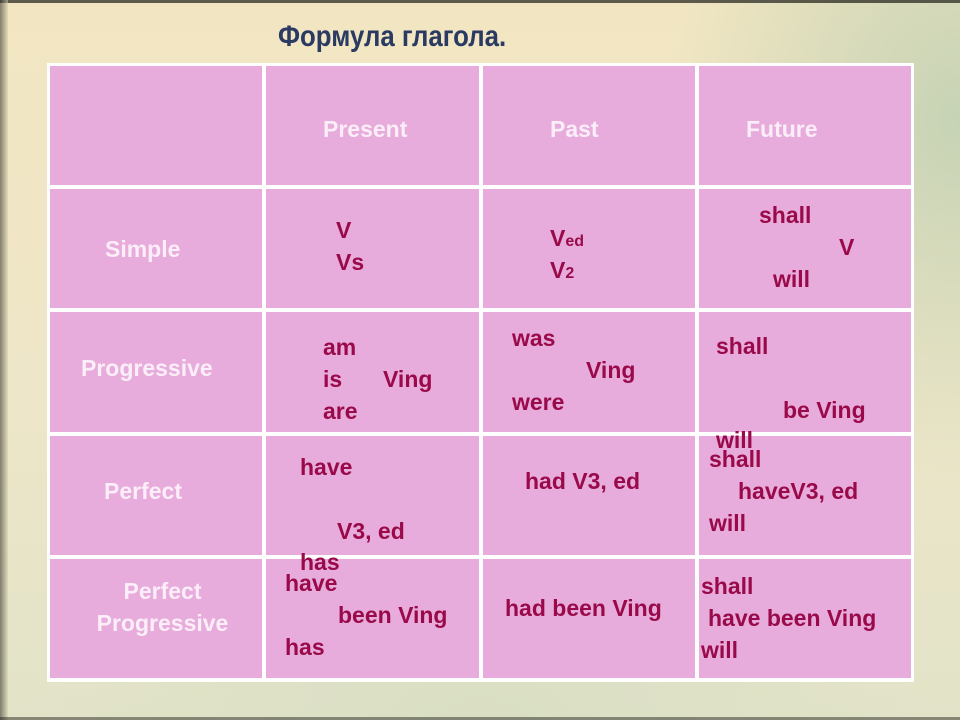 The image size is (960, 720). I want to click on frame-left-edge, so click(4, 360).